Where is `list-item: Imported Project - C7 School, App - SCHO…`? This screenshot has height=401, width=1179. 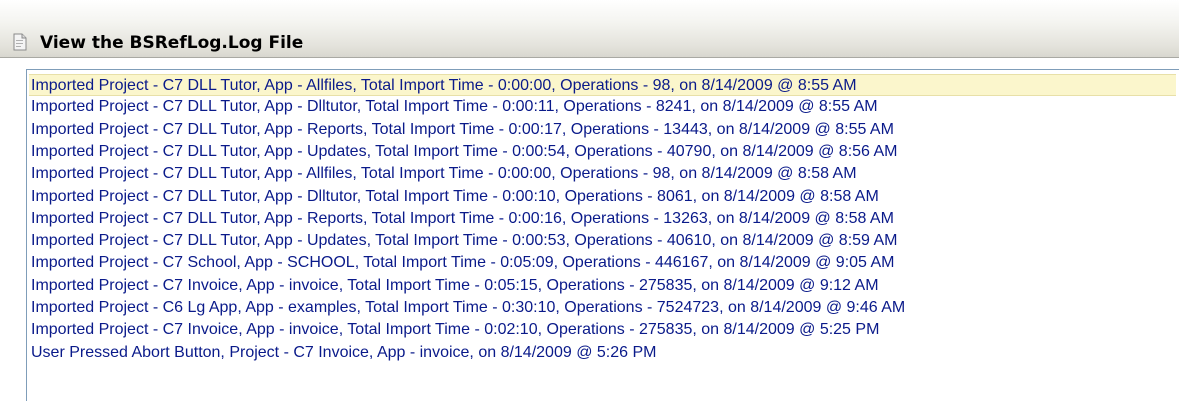 list-item: Imported Project - C7 School, App - SCHO… is located at coordinates (602, 263).